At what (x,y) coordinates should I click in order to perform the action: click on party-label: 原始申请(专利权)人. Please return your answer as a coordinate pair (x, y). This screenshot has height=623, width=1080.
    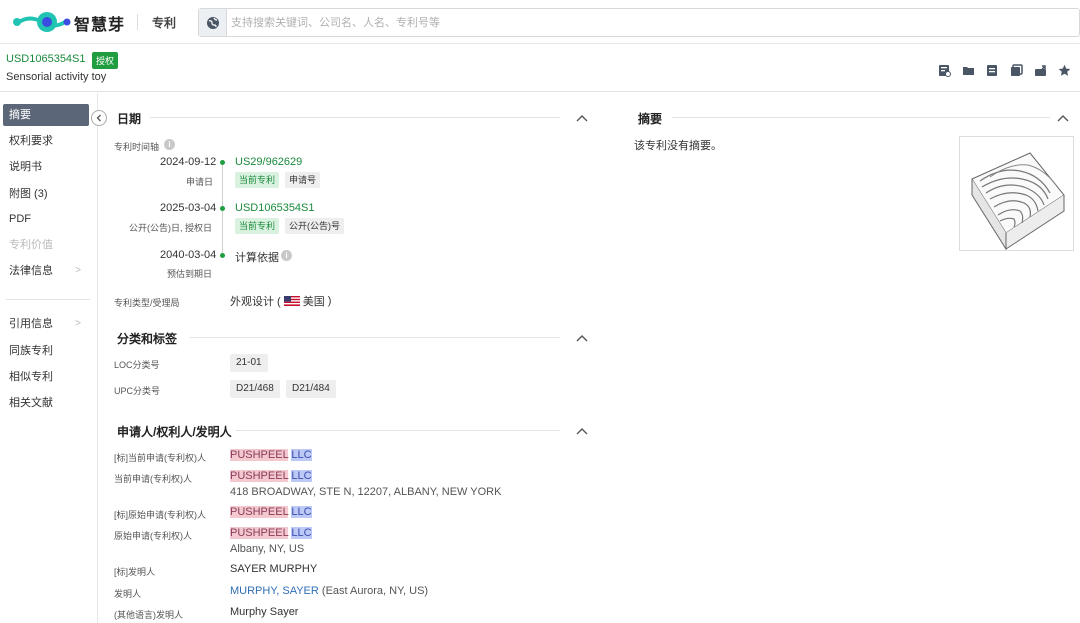
    Looking at the image, I should click on (153, 536).